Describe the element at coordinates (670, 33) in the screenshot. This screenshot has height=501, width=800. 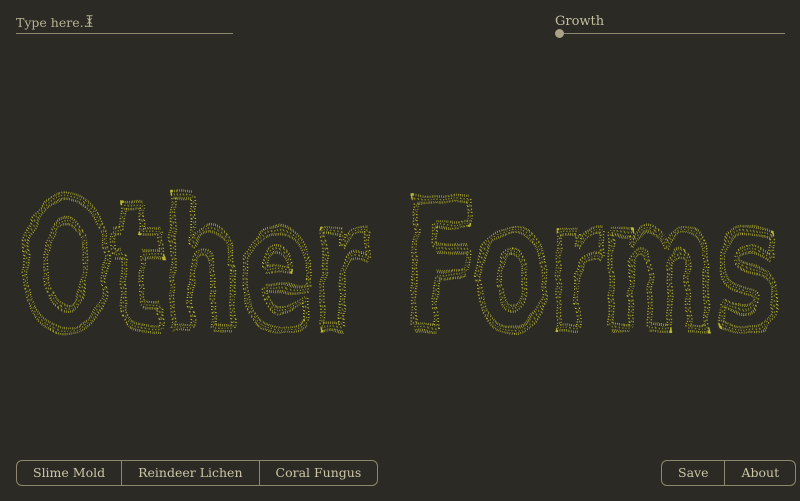
I see `growth-slider-track` at that location.